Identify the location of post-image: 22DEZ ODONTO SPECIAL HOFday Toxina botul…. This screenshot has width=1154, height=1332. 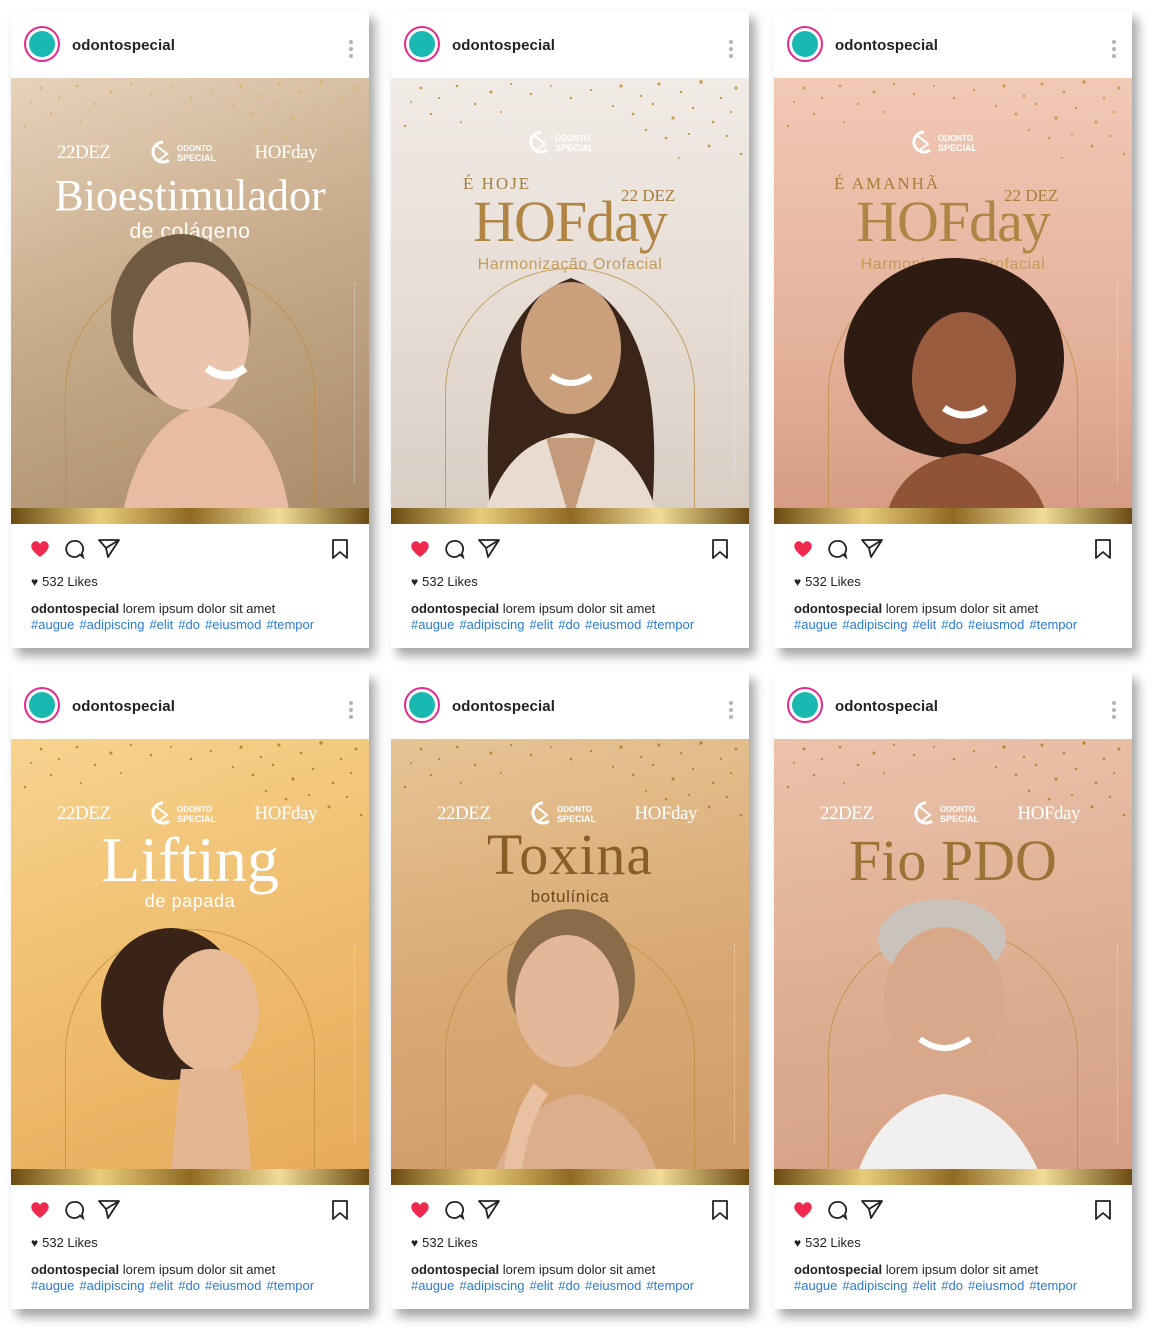
(570, 962).